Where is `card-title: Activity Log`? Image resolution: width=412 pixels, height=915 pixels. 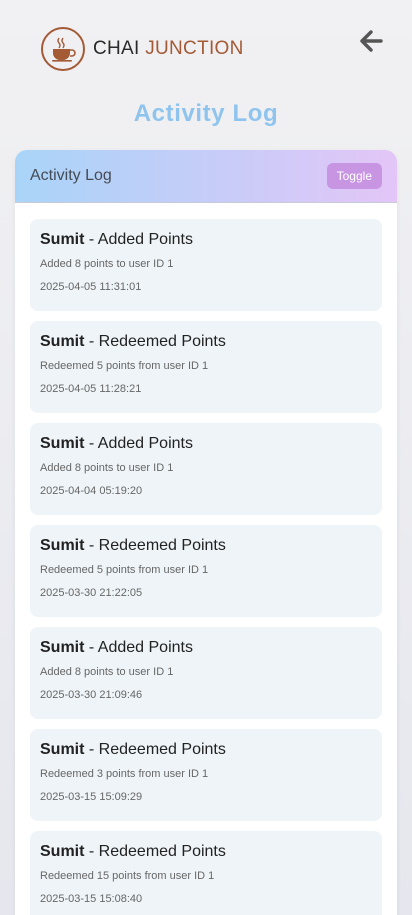 card-title: Activity Log is located at coordinates (71, 175).